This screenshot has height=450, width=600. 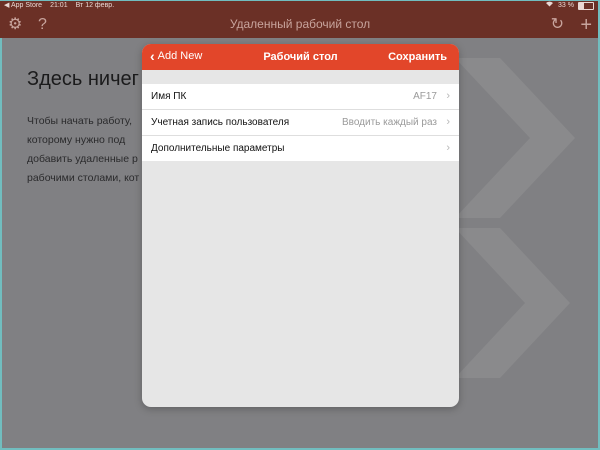 I want to click on status-time: 21:01, so click(x=59, y=5).